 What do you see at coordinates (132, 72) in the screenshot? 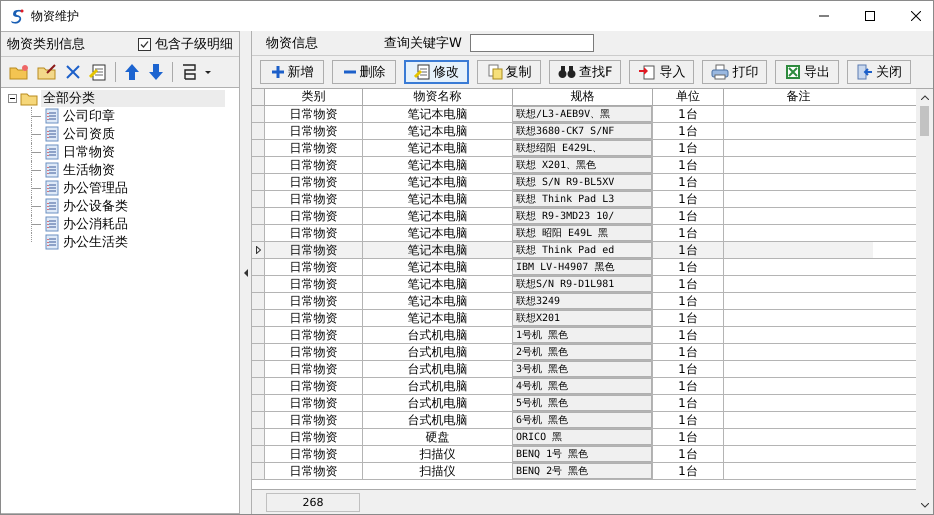
I see `arrow-up-icon` at bounding box center [132, 72].